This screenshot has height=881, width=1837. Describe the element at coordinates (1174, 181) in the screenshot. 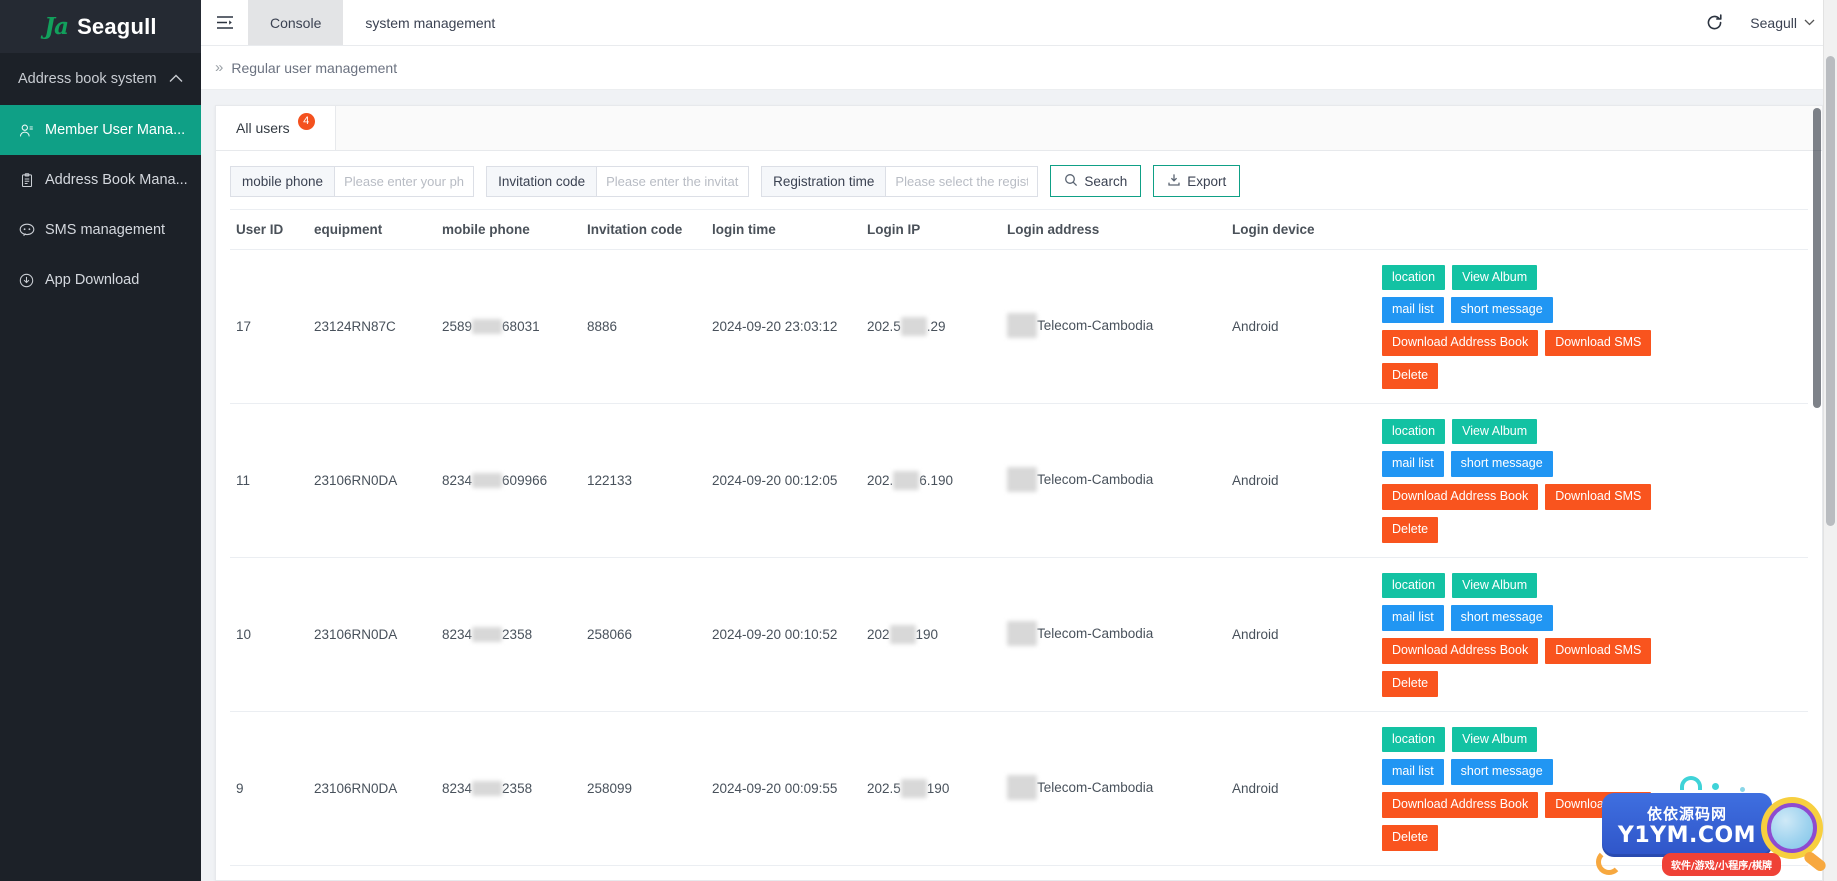

I see `export-icon` at that location.